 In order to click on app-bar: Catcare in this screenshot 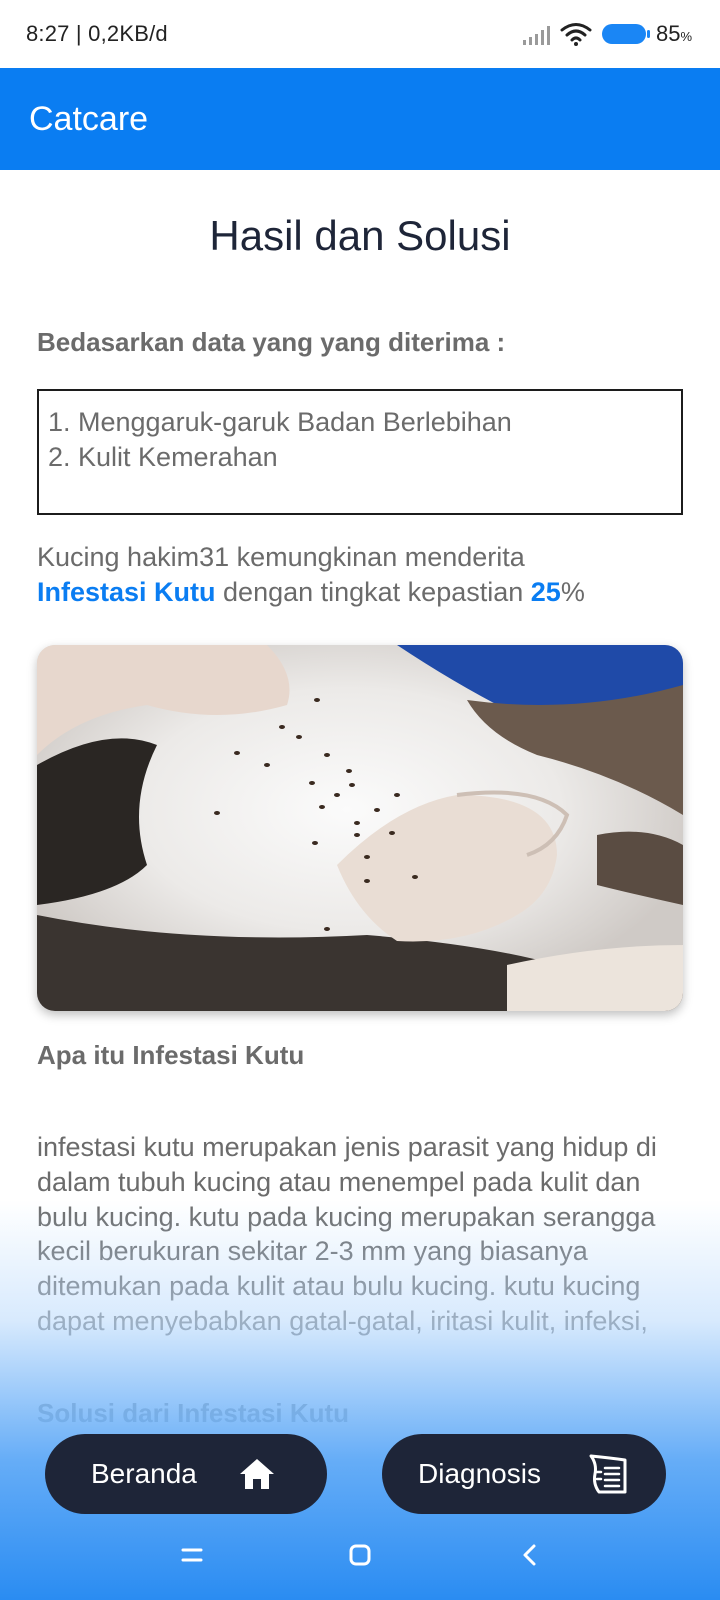, I will do `click(360, 119)`.